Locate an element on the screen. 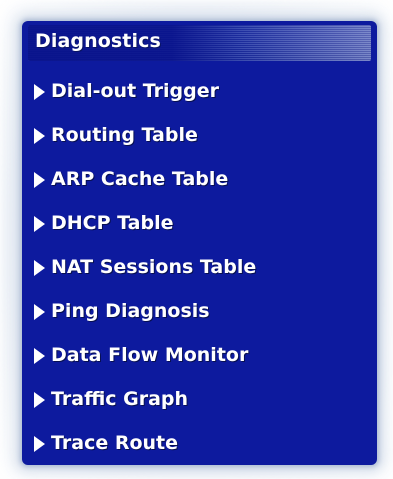  menu-item-label: DHCP Table is located at coordinates (112, 223).